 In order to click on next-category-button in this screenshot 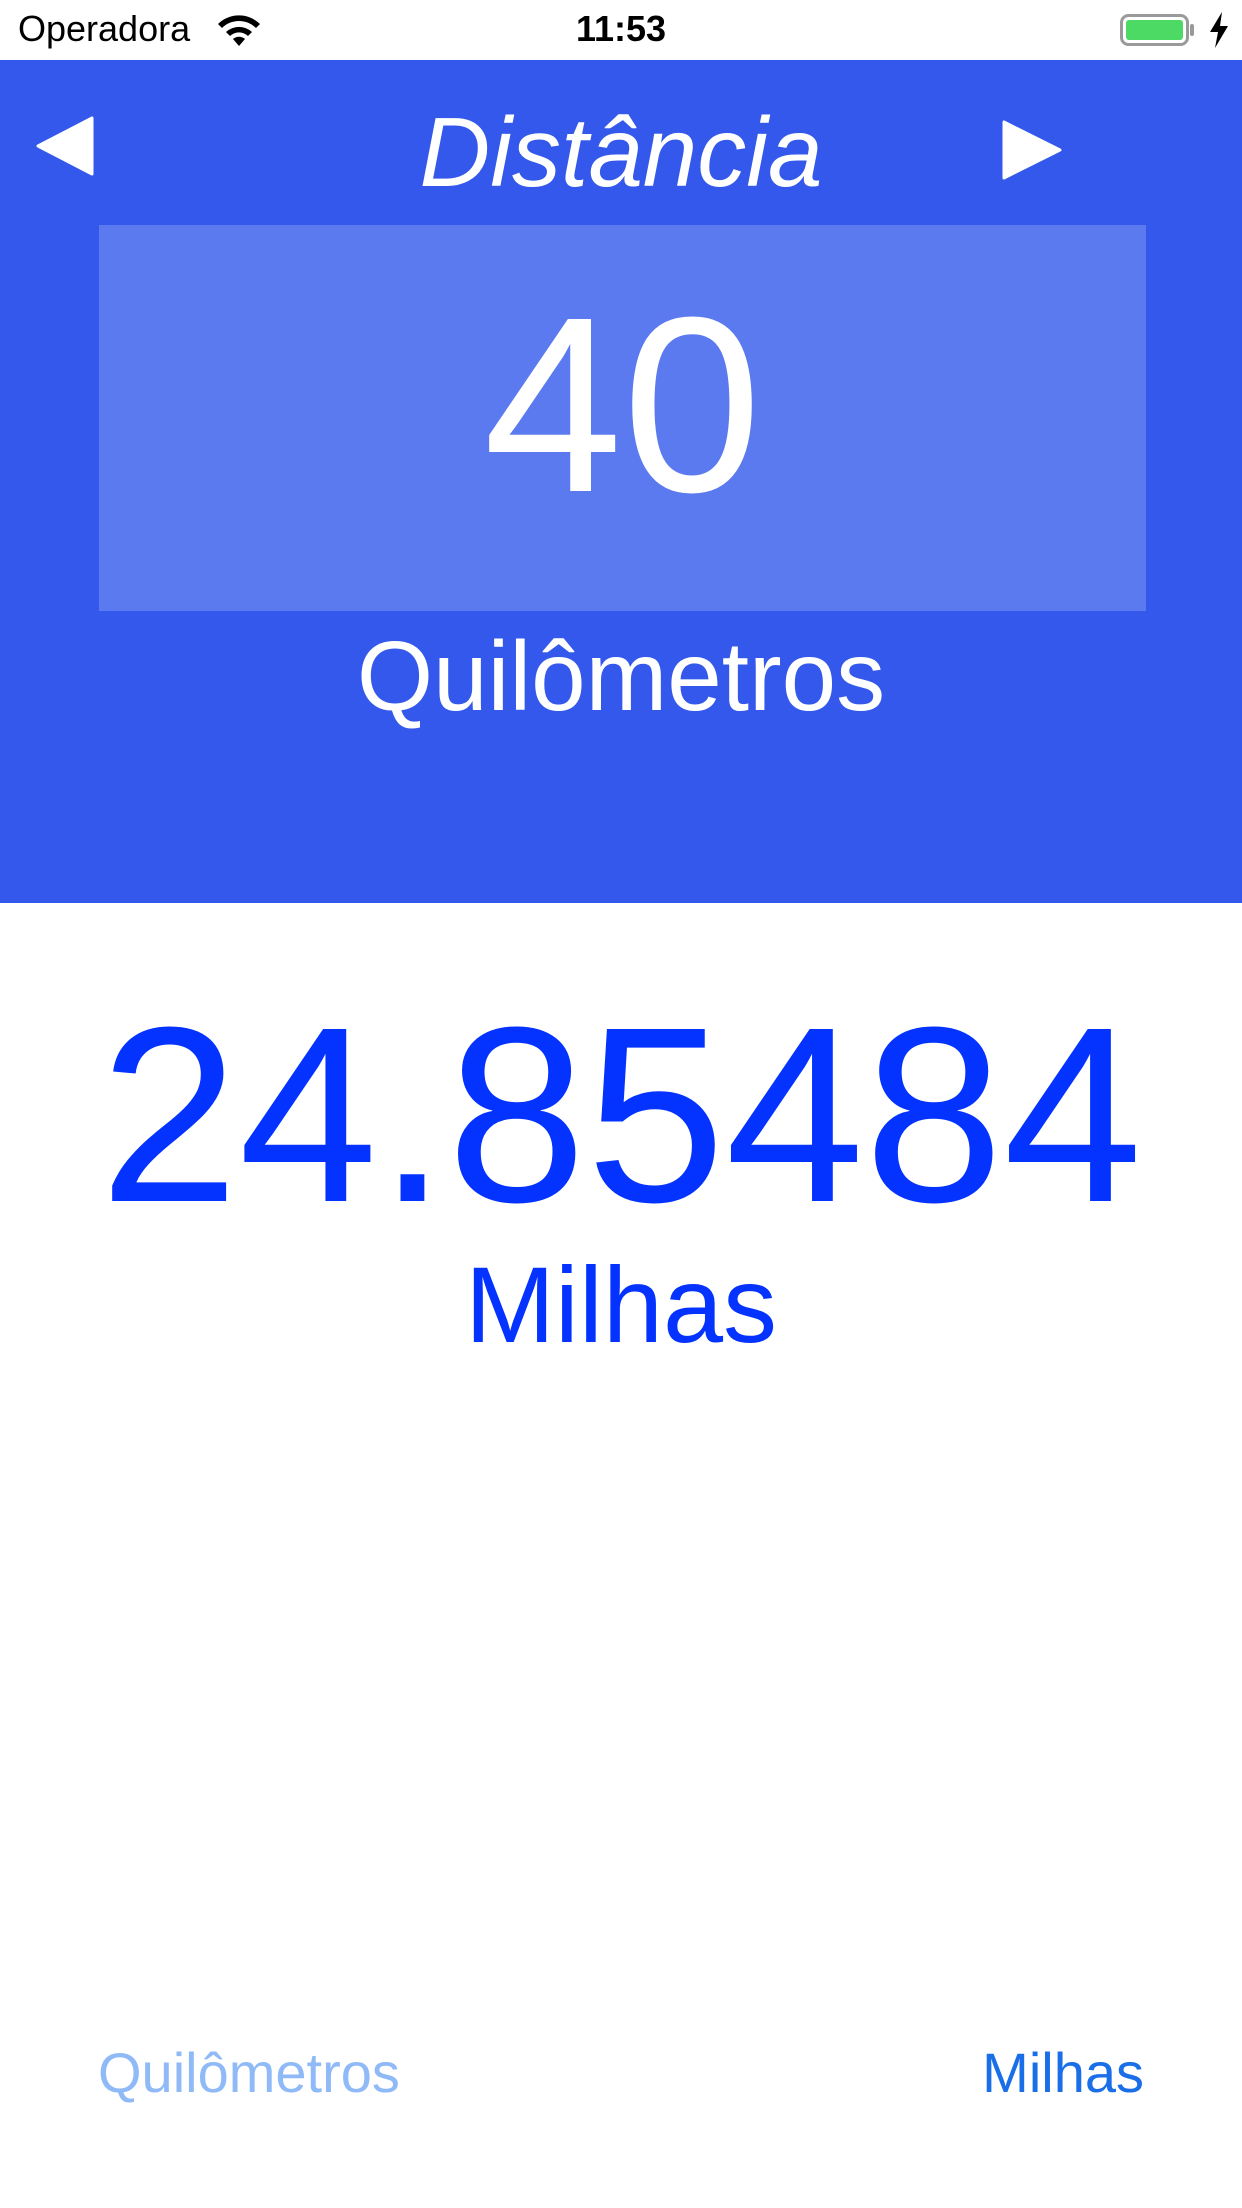, I will do `click(1032, 150)`.